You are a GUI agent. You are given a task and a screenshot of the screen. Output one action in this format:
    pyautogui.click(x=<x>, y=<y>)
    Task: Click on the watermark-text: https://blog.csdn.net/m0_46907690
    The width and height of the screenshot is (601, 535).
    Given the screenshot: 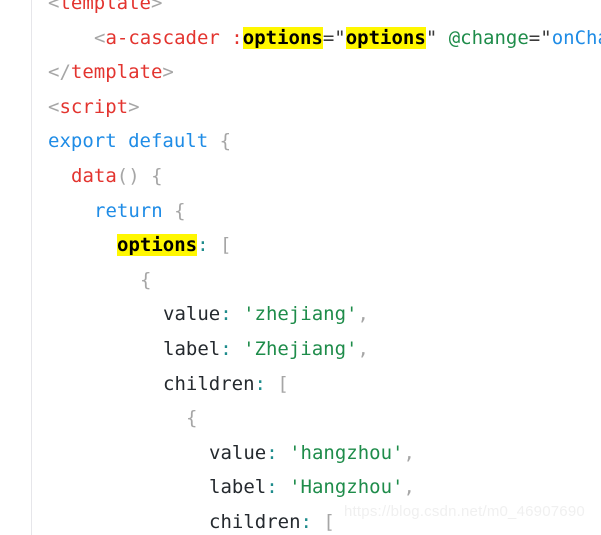 What is the action you would take?
    pyautogui.click(x=464, y=511)
    